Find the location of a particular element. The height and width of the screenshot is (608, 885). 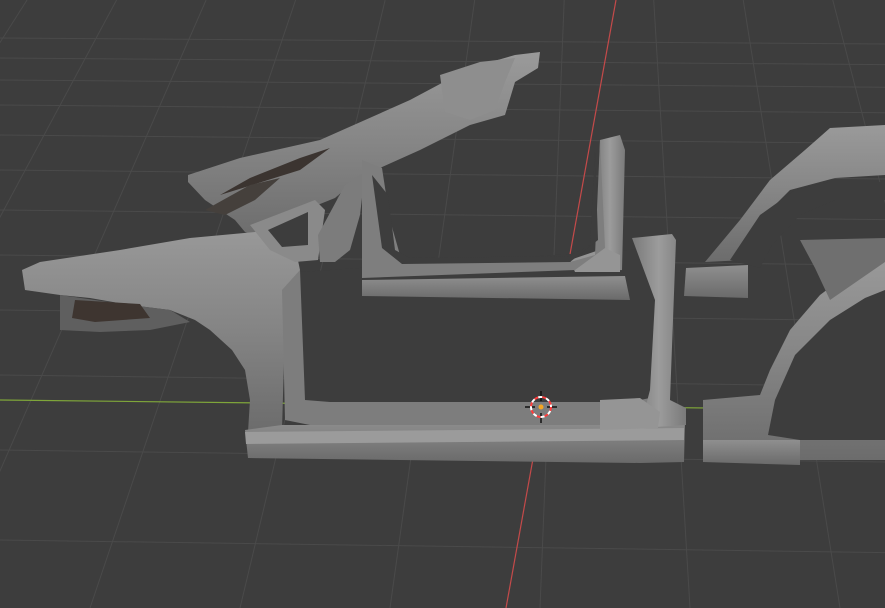

object-origin-dot is located at coordinates (541, 407).